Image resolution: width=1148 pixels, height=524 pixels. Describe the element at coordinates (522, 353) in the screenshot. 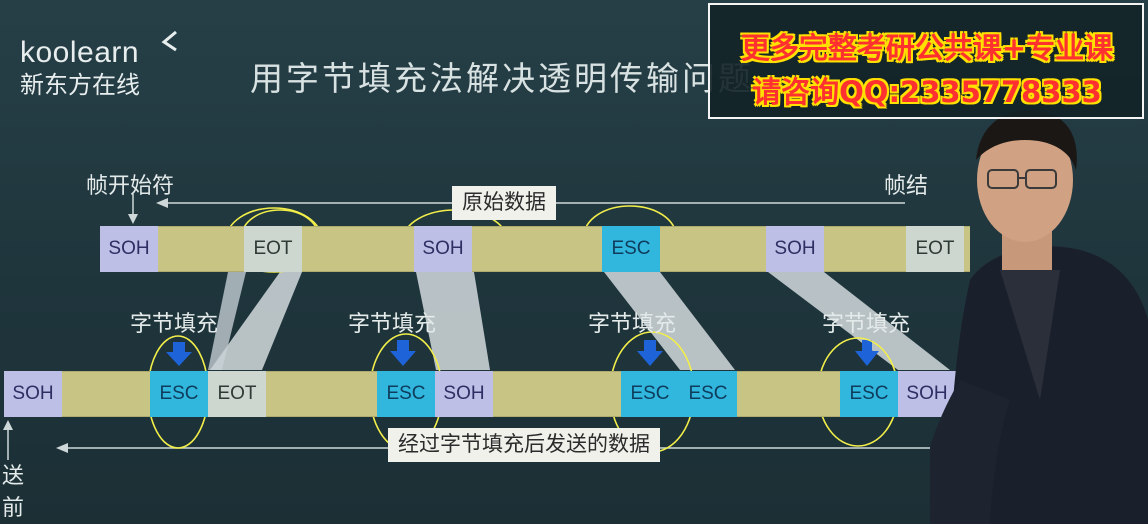

I see `stuff-arrows` at that location.